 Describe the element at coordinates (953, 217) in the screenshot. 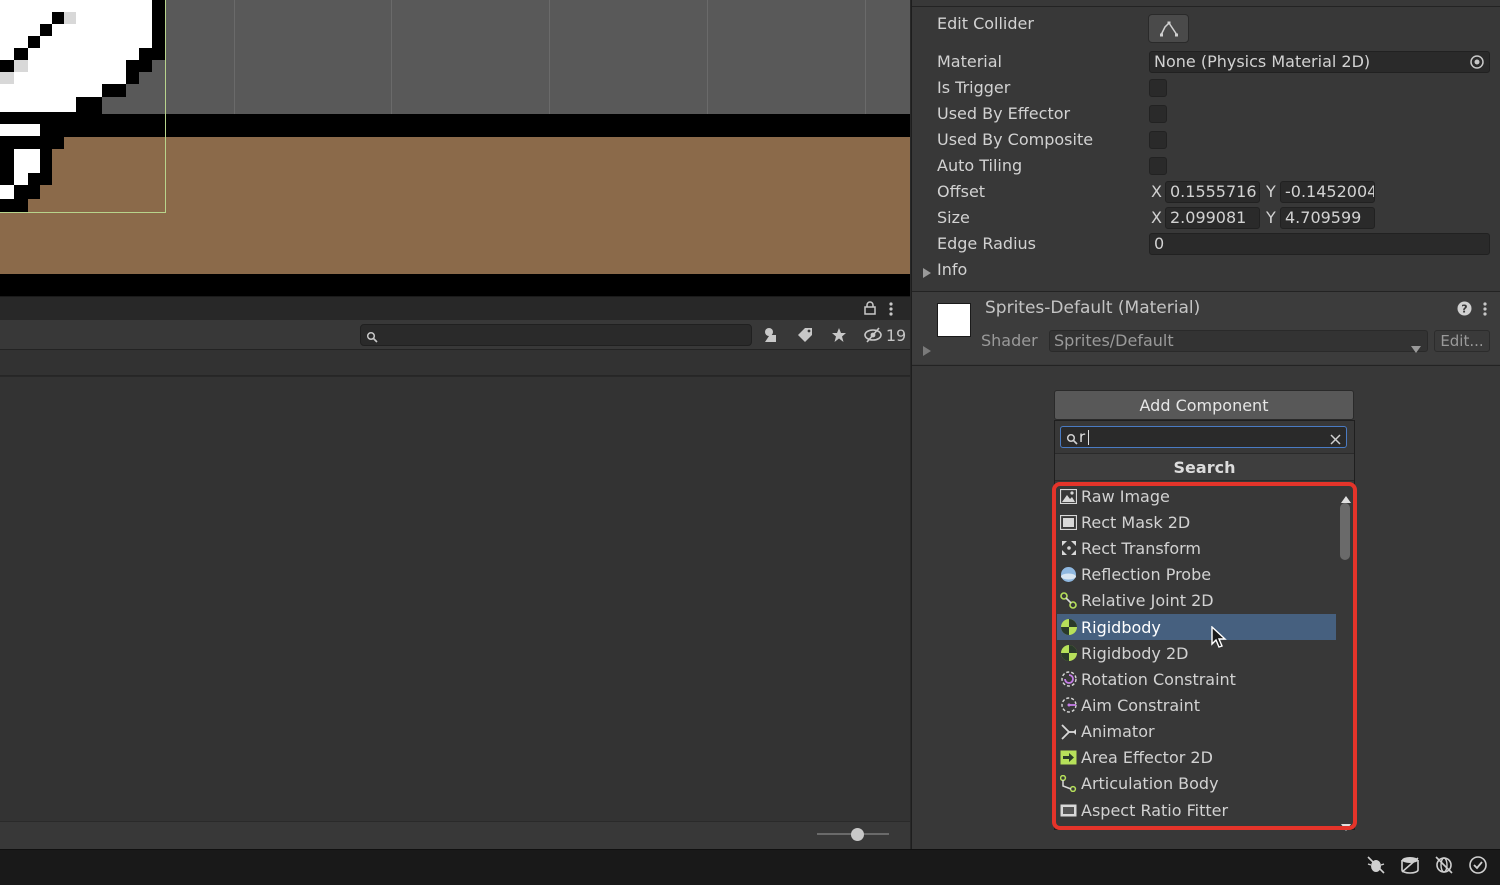

I see `size-label: Size` at that location.